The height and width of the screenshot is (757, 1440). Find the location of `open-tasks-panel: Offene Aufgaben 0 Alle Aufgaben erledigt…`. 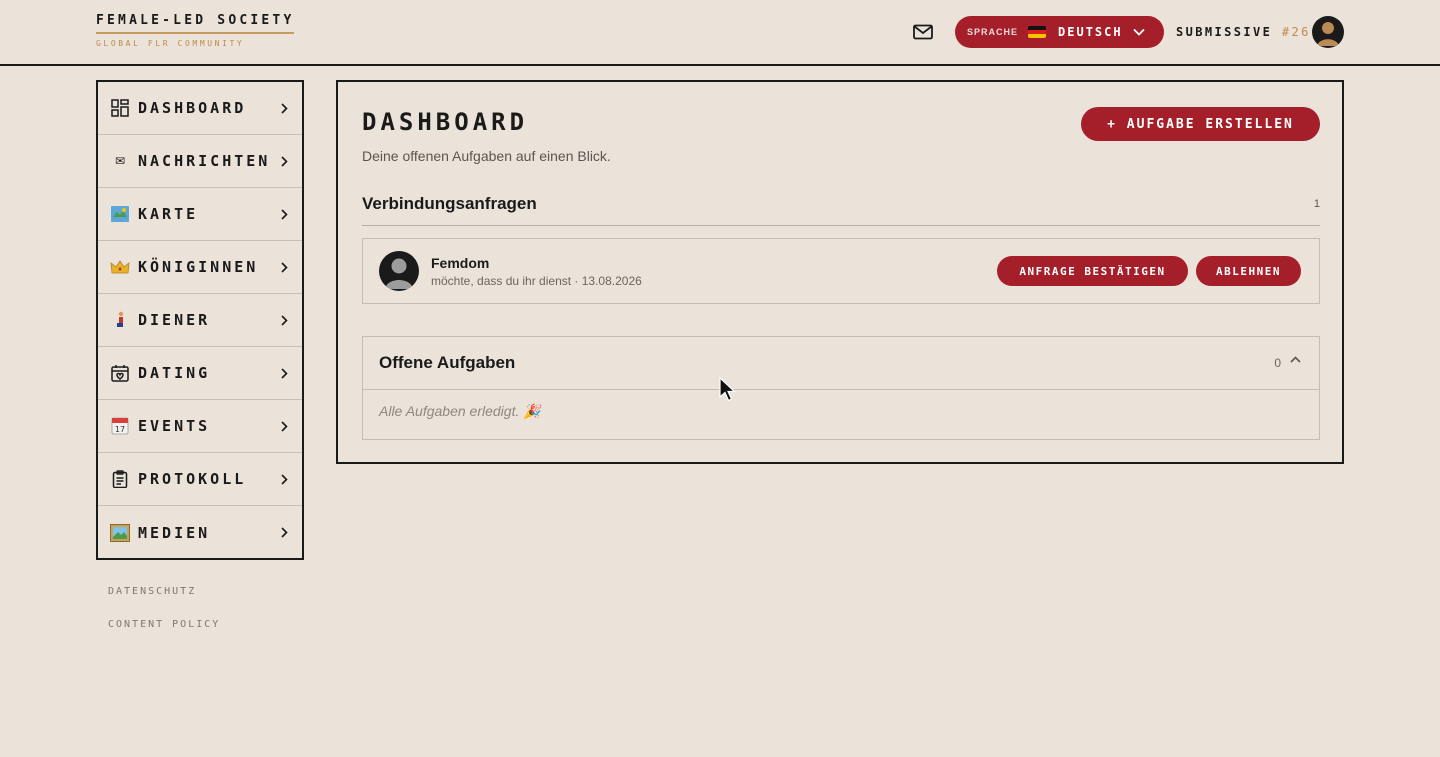

open-tasks-panel: Offene Aufgaben 0 Alle Aufgaben erledigt… is located at coordinates (841, 388).